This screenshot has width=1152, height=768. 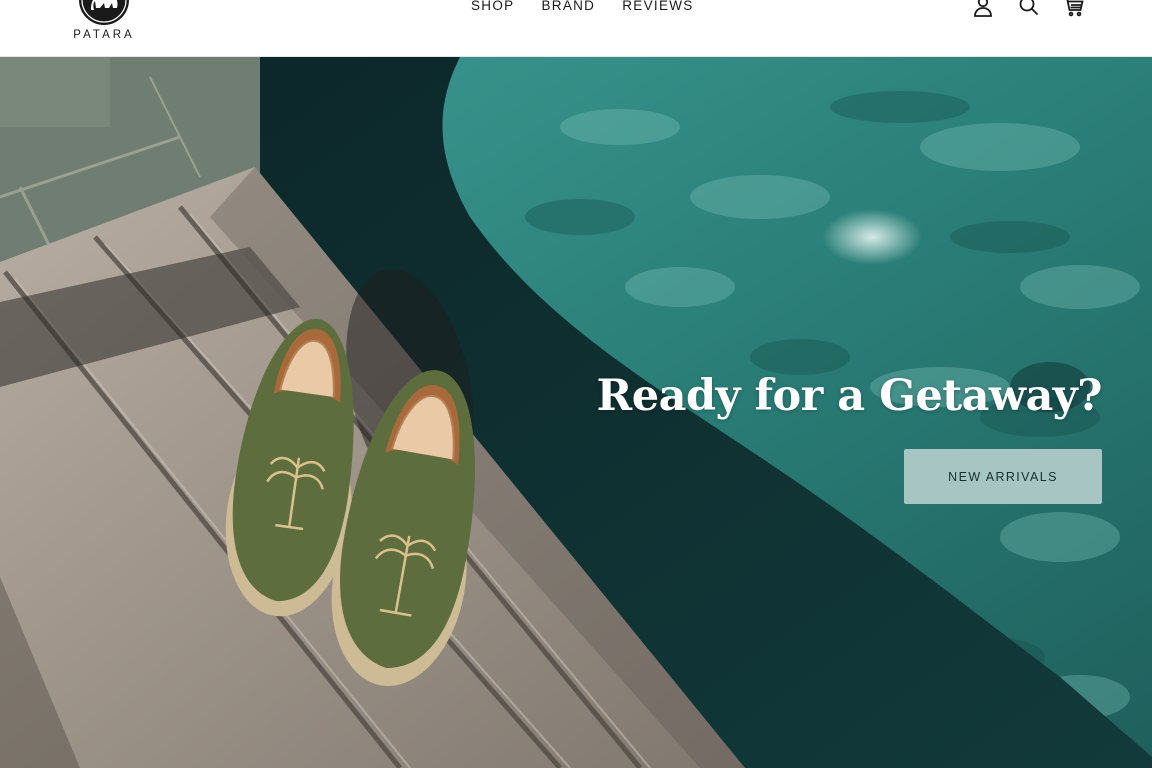 What do you see at coordinates (104, 12) in the screenshot?
I see `elephant-medallion-icon` at bounding box center [104, 12].